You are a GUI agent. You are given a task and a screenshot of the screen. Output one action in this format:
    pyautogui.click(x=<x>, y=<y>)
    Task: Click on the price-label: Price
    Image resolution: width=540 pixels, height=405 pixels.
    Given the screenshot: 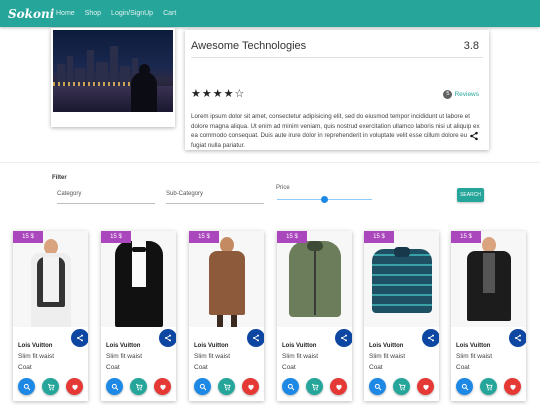 What is the action you would take?
    pyautogui.click(x=283, y=188)
    